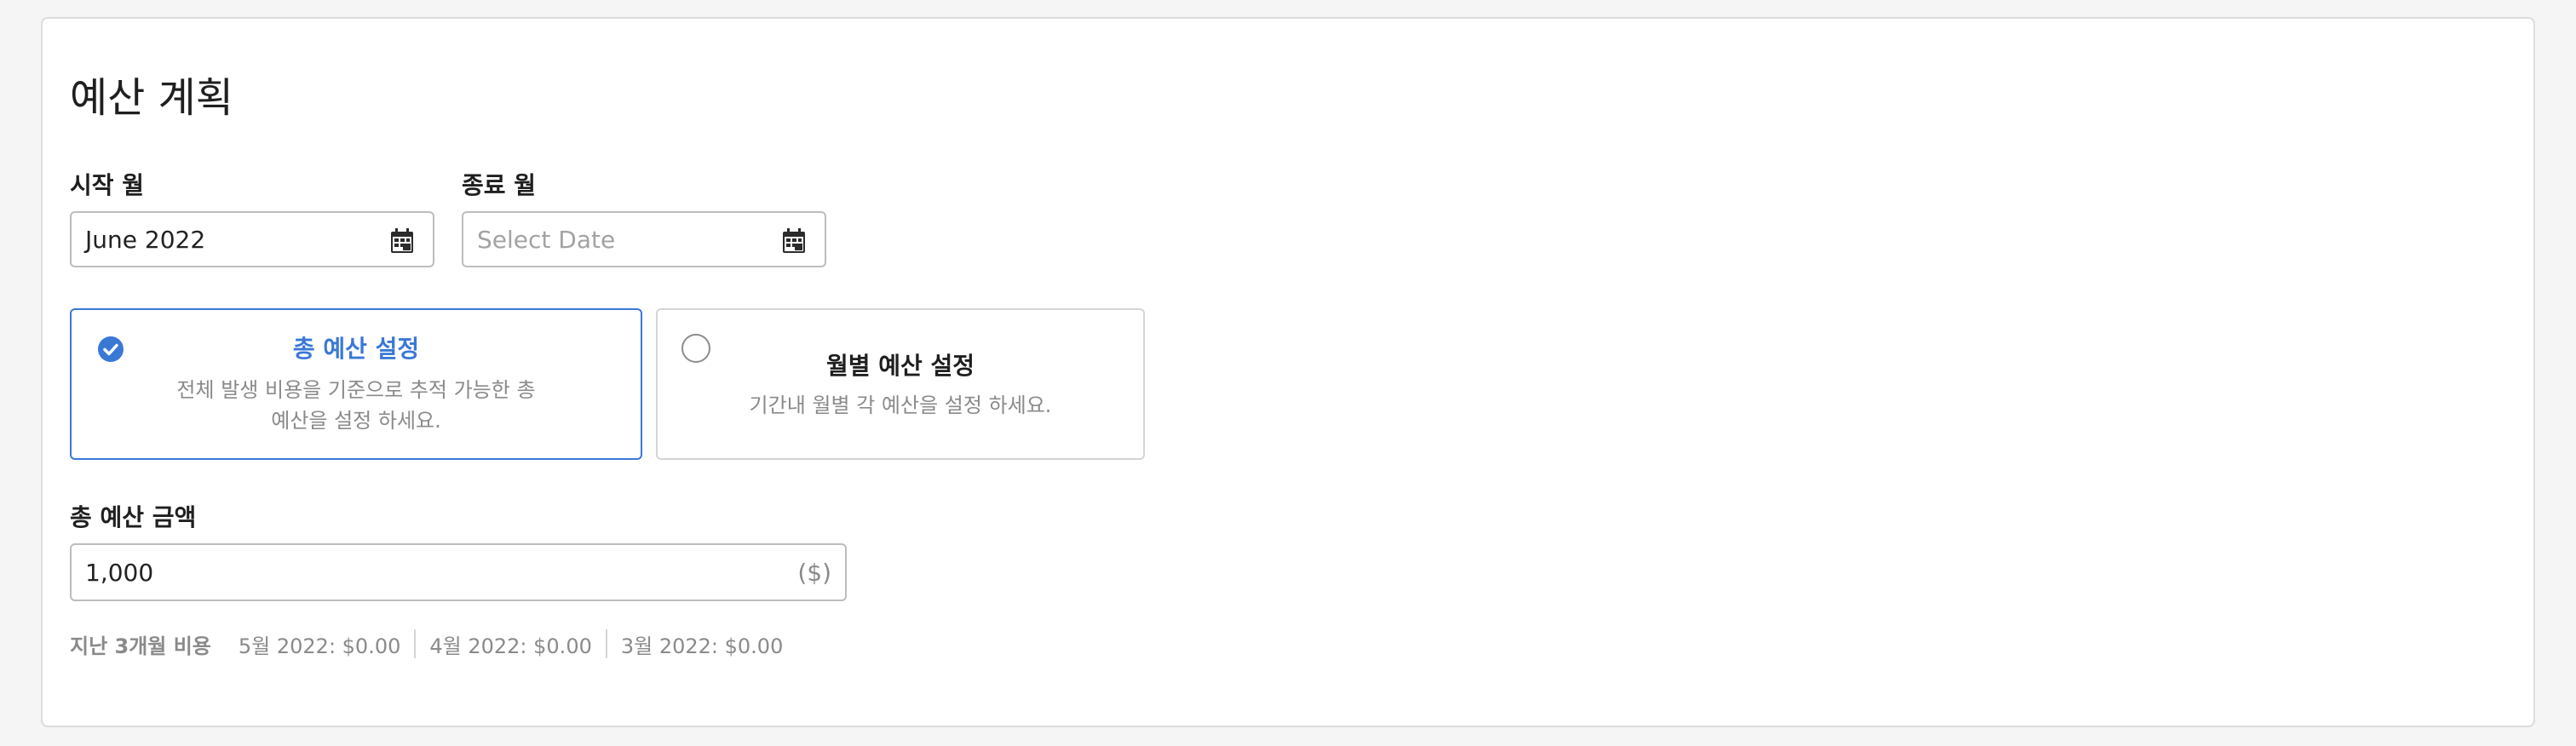  I want to click on amount-input: 1,000 ($), so click(458, 572).